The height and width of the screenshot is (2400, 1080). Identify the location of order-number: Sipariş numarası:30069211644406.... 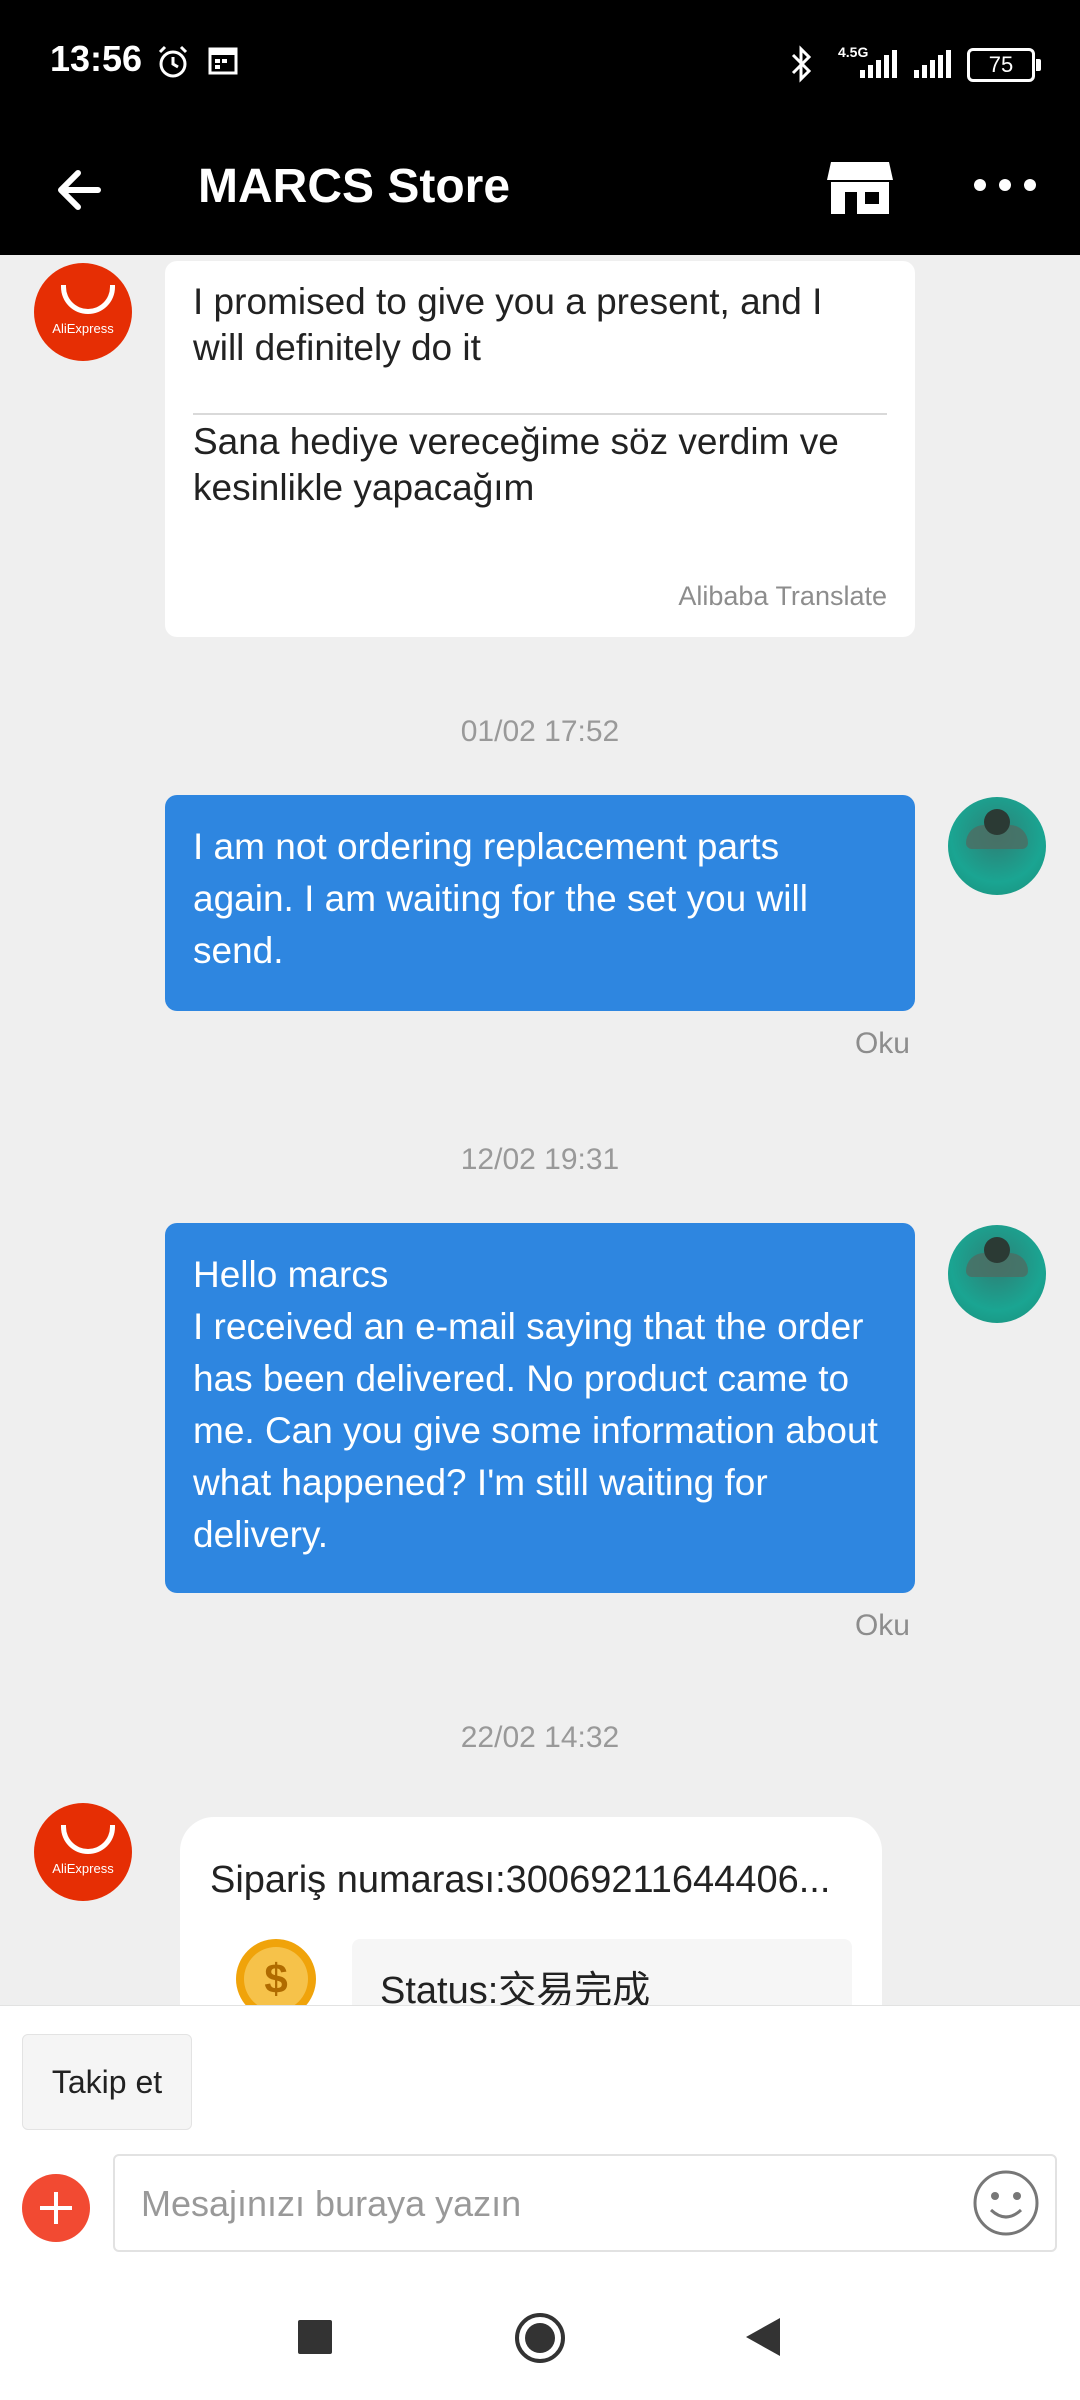
(520, 1880).